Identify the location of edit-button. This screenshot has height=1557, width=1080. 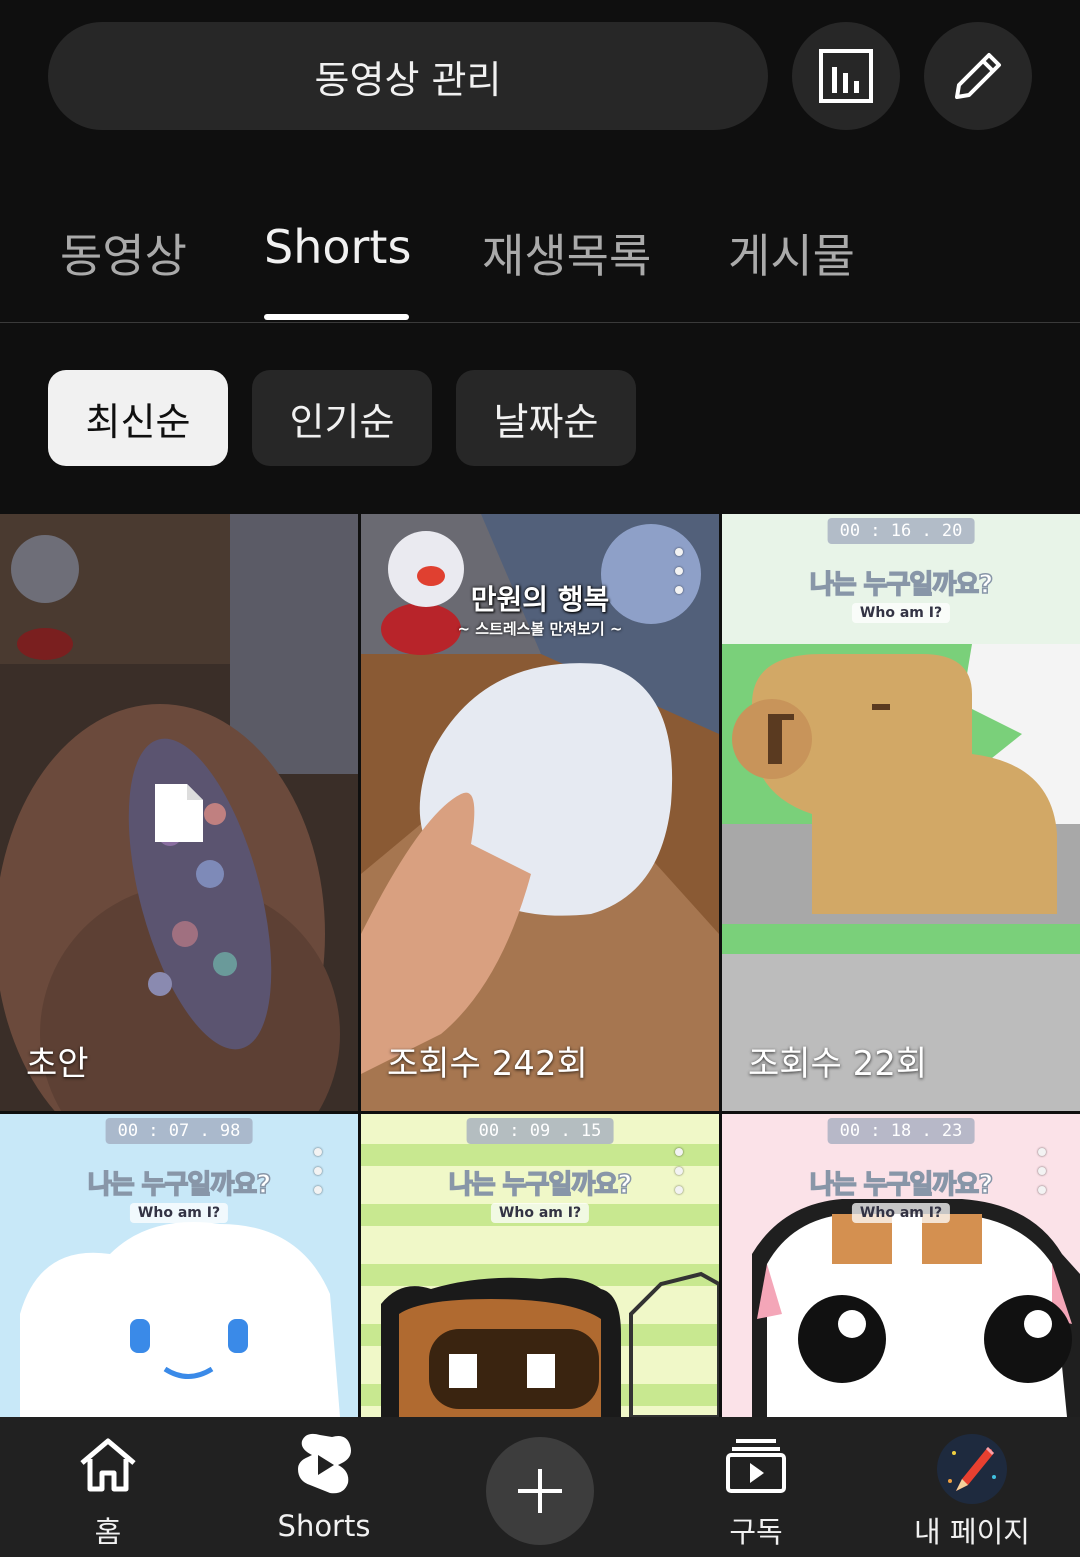
(978, 76).